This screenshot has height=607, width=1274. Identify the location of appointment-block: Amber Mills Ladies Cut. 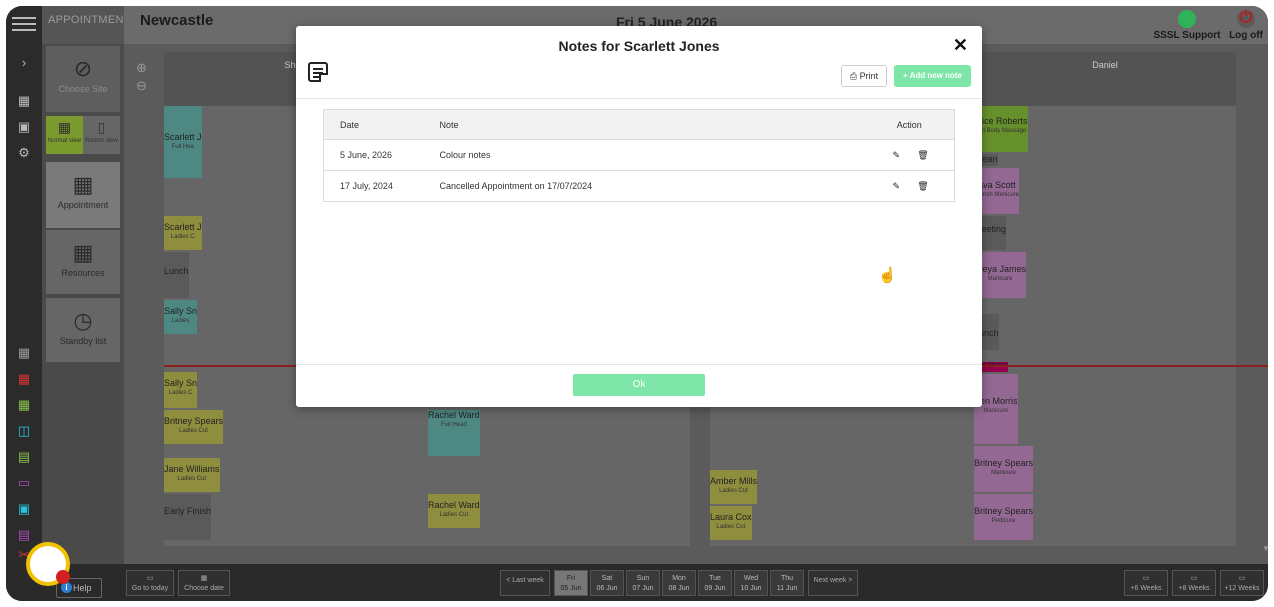
(734, 487).